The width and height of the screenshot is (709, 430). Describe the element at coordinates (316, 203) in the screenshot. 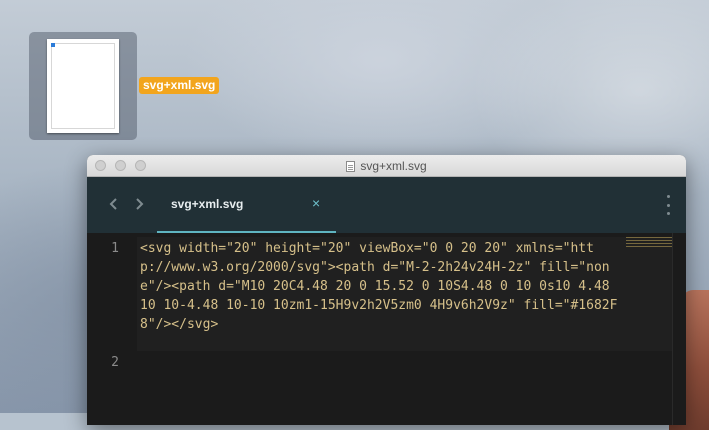

I see `tab-close-button: ×` at that location.